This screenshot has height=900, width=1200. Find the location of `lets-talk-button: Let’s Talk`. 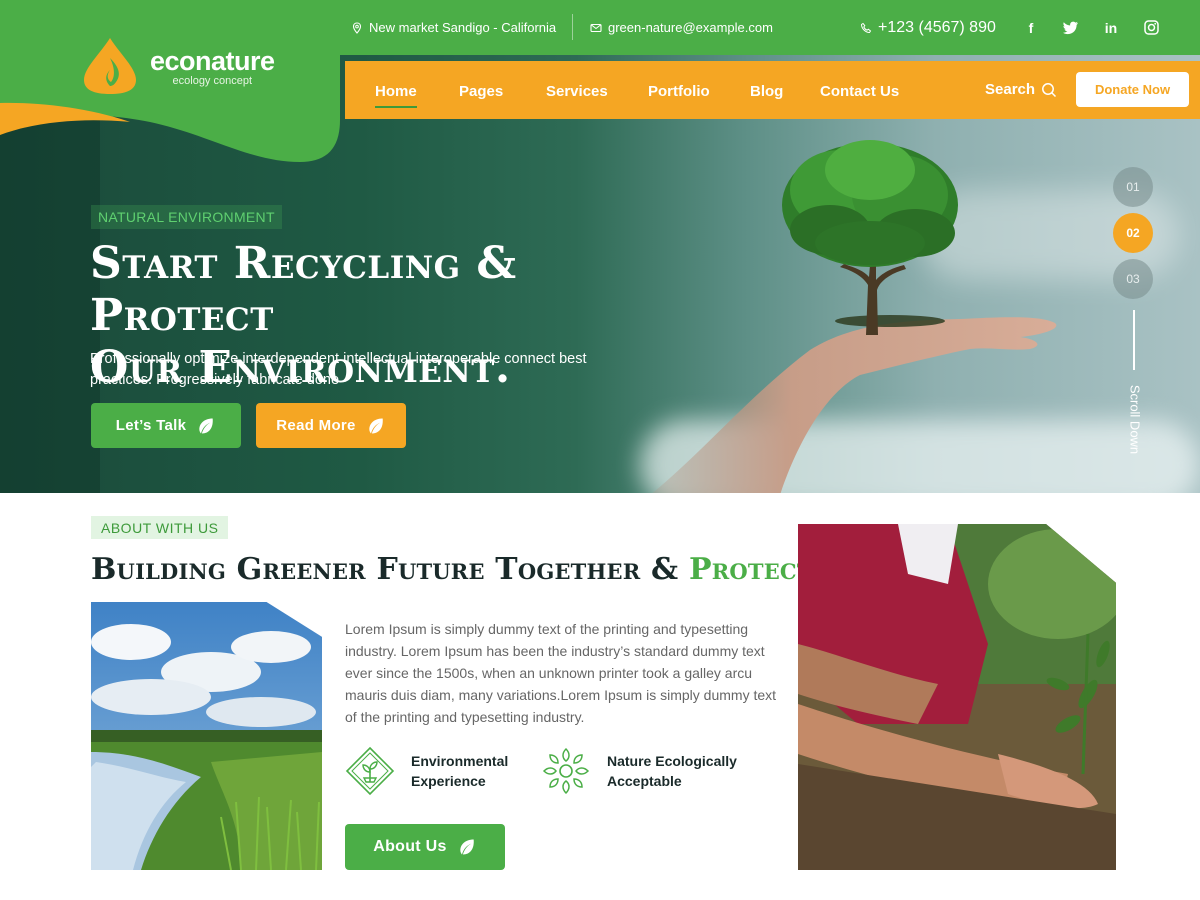

lets-talk-button: Let’s Talk is located at coordinates (166, 425).